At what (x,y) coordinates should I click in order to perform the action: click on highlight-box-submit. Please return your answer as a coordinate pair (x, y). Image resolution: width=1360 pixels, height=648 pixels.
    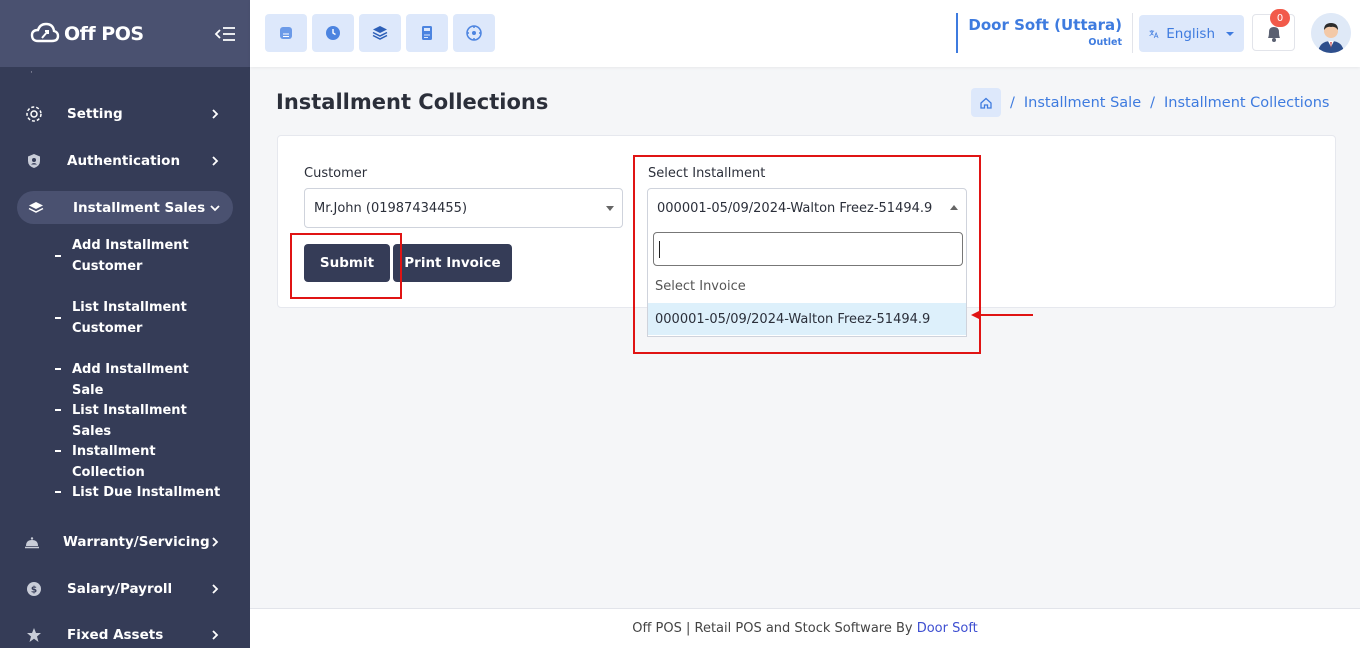
    Looking at the image, I should click on (346, 266).